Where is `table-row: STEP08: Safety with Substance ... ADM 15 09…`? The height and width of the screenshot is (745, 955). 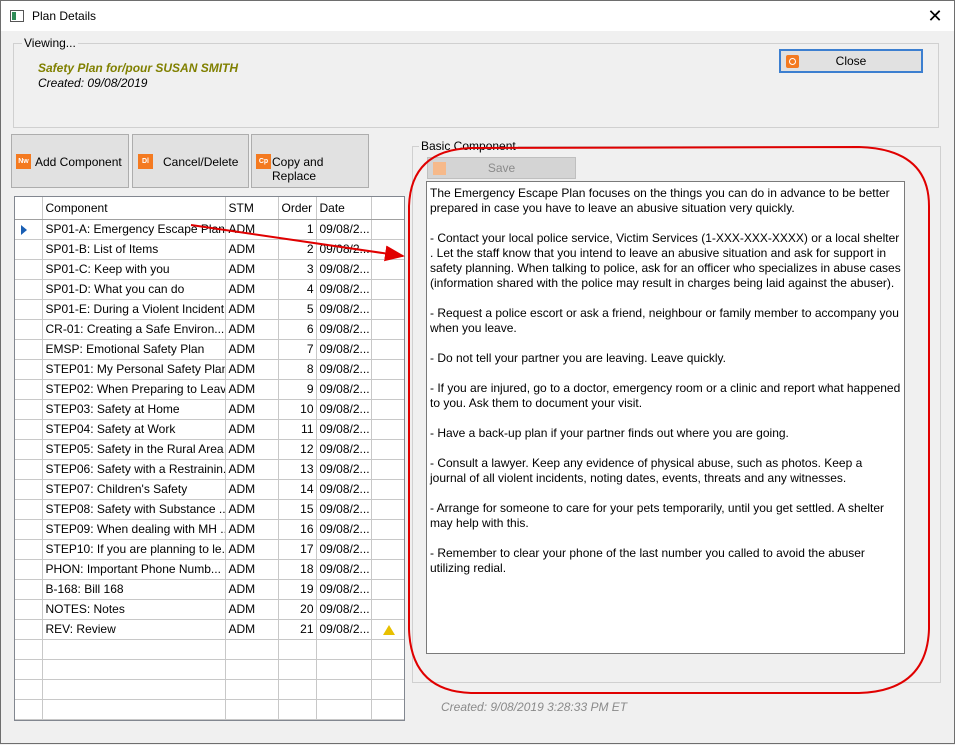 table-row: STEP08: Safety with Substance ... ADM 15 09… is located at coordinates (209, 509).